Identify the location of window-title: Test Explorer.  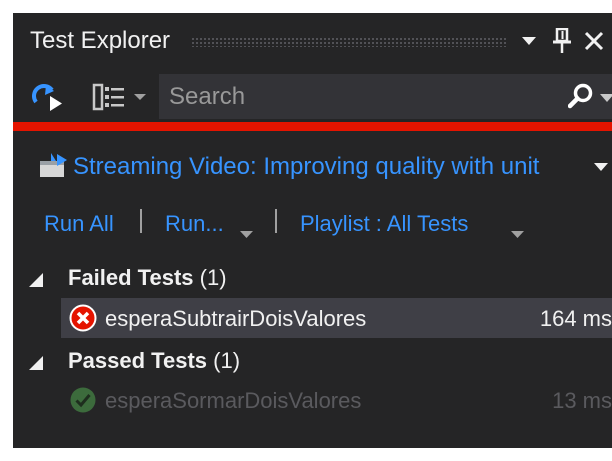
(100, 40).